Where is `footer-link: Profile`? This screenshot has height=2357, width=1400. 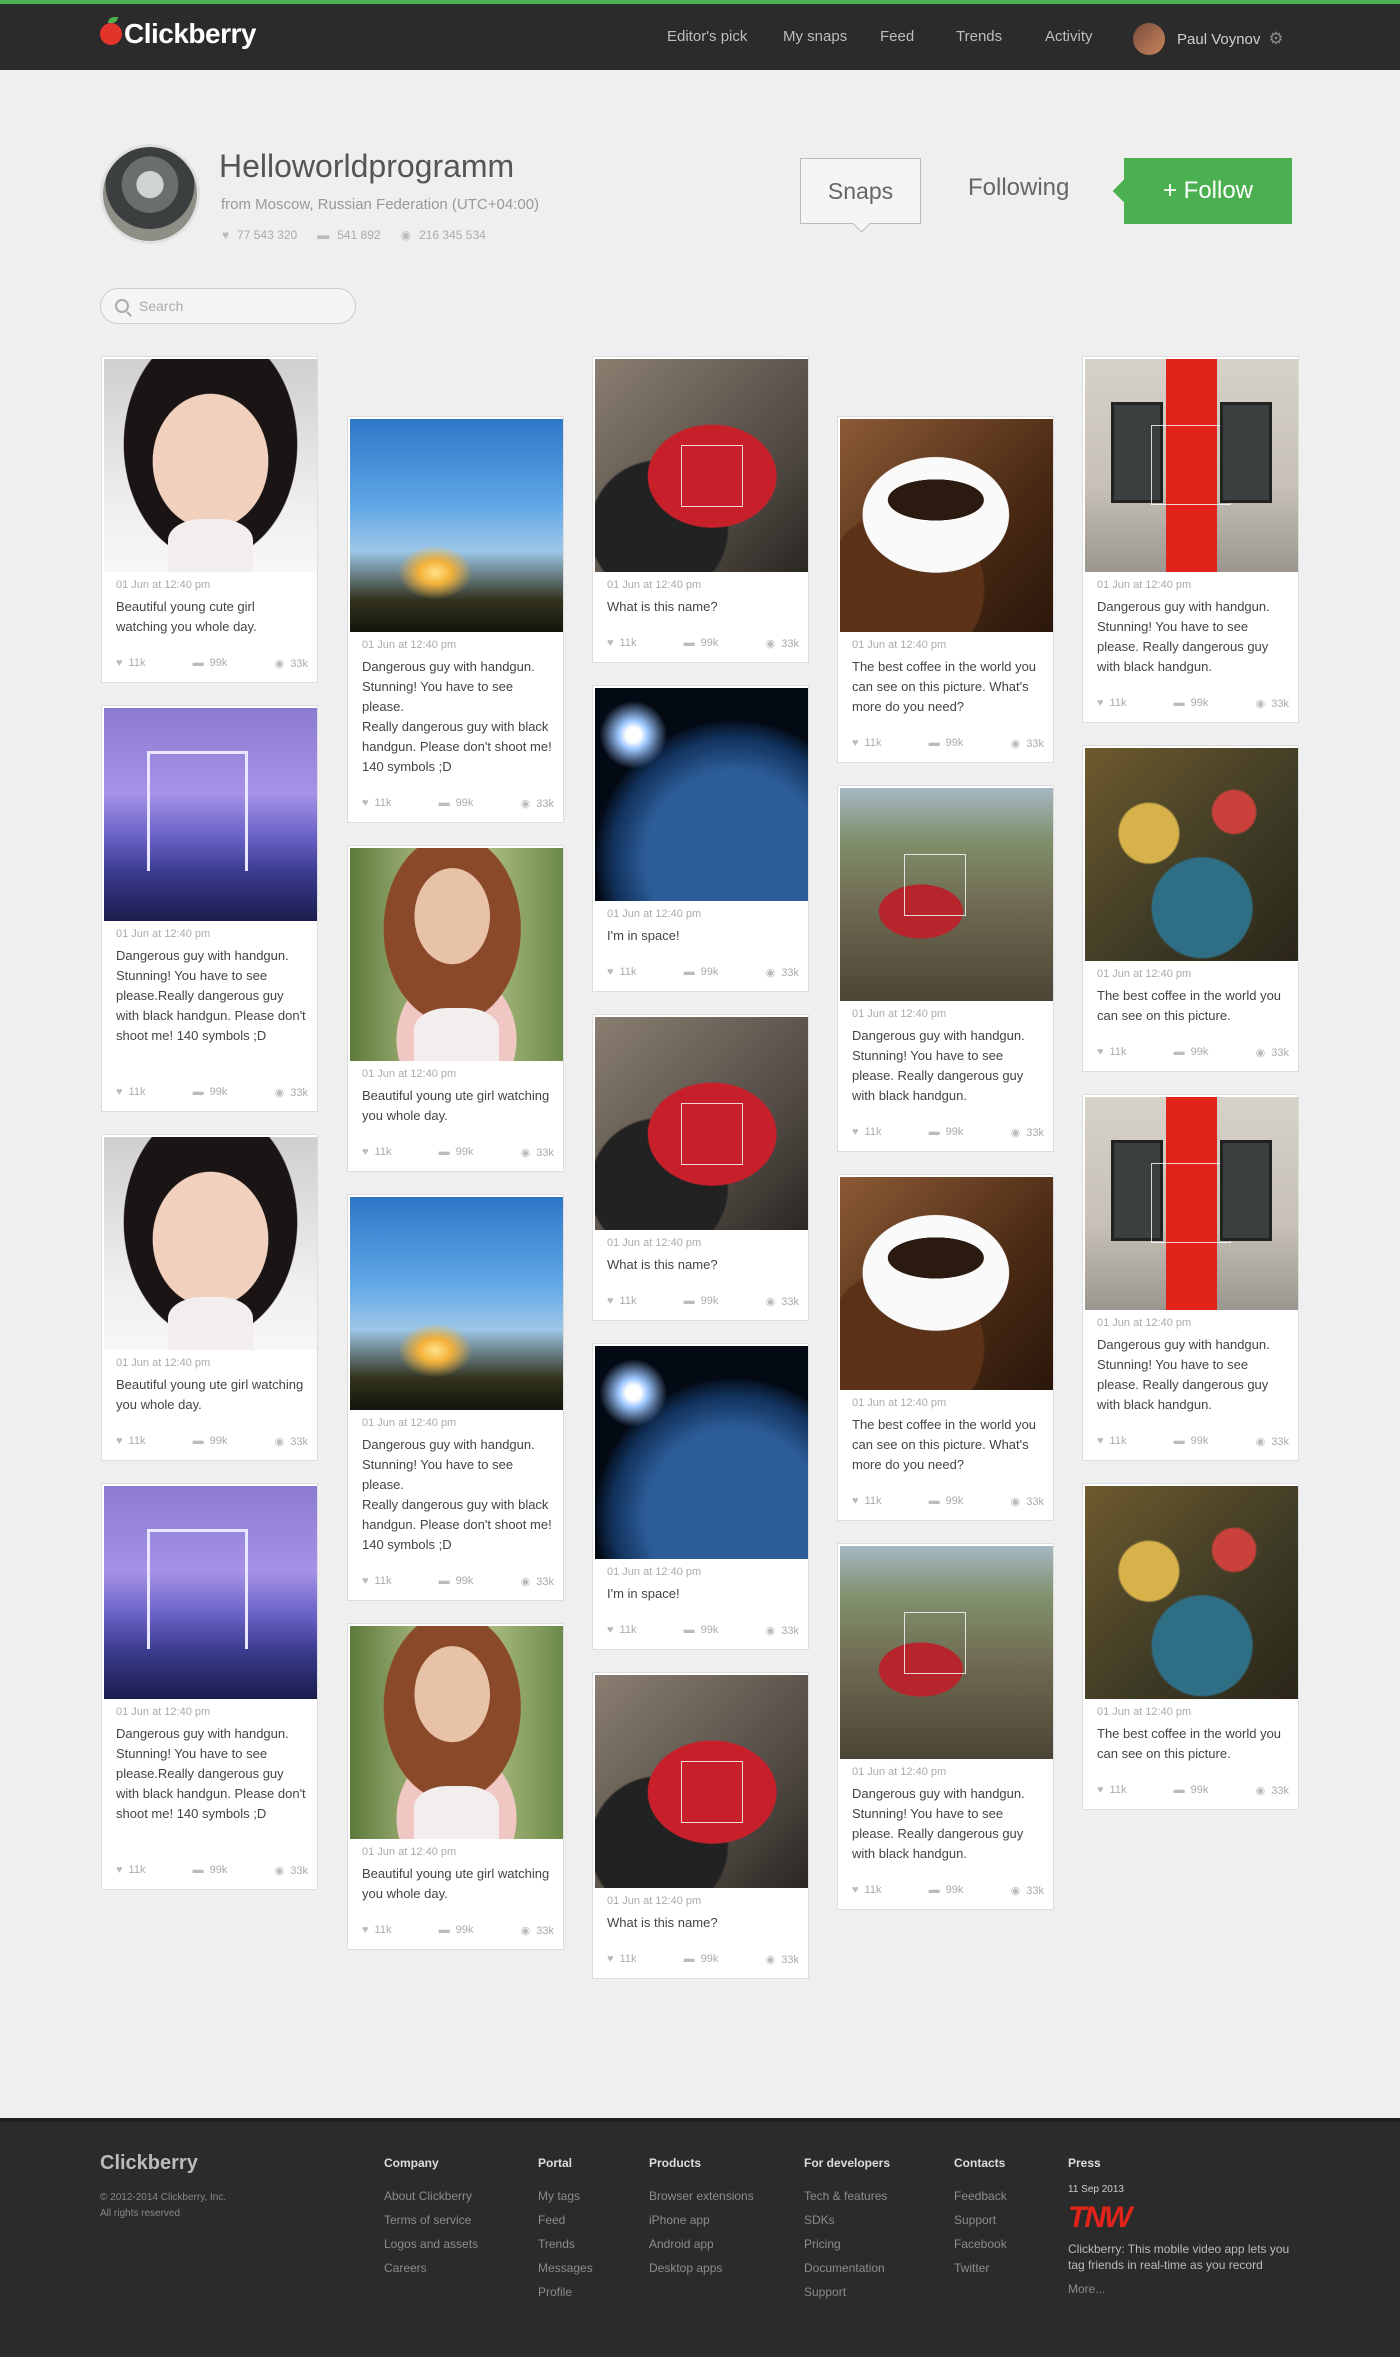
footer-link: Profile is located at coordinates (565, 2292).